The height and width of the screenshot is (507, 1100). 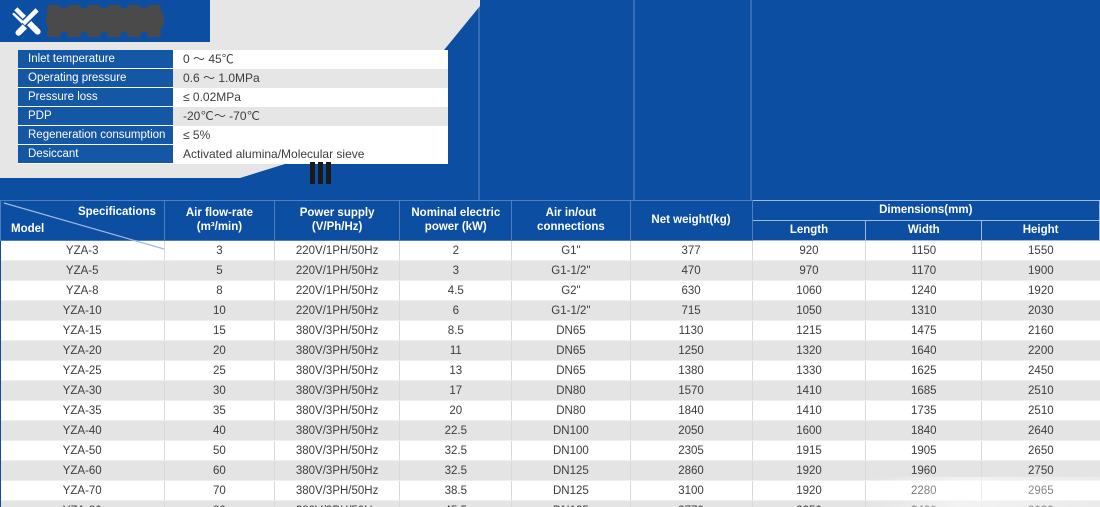 I want to click on cell-connection: DN65, so click(x=571, y=350).